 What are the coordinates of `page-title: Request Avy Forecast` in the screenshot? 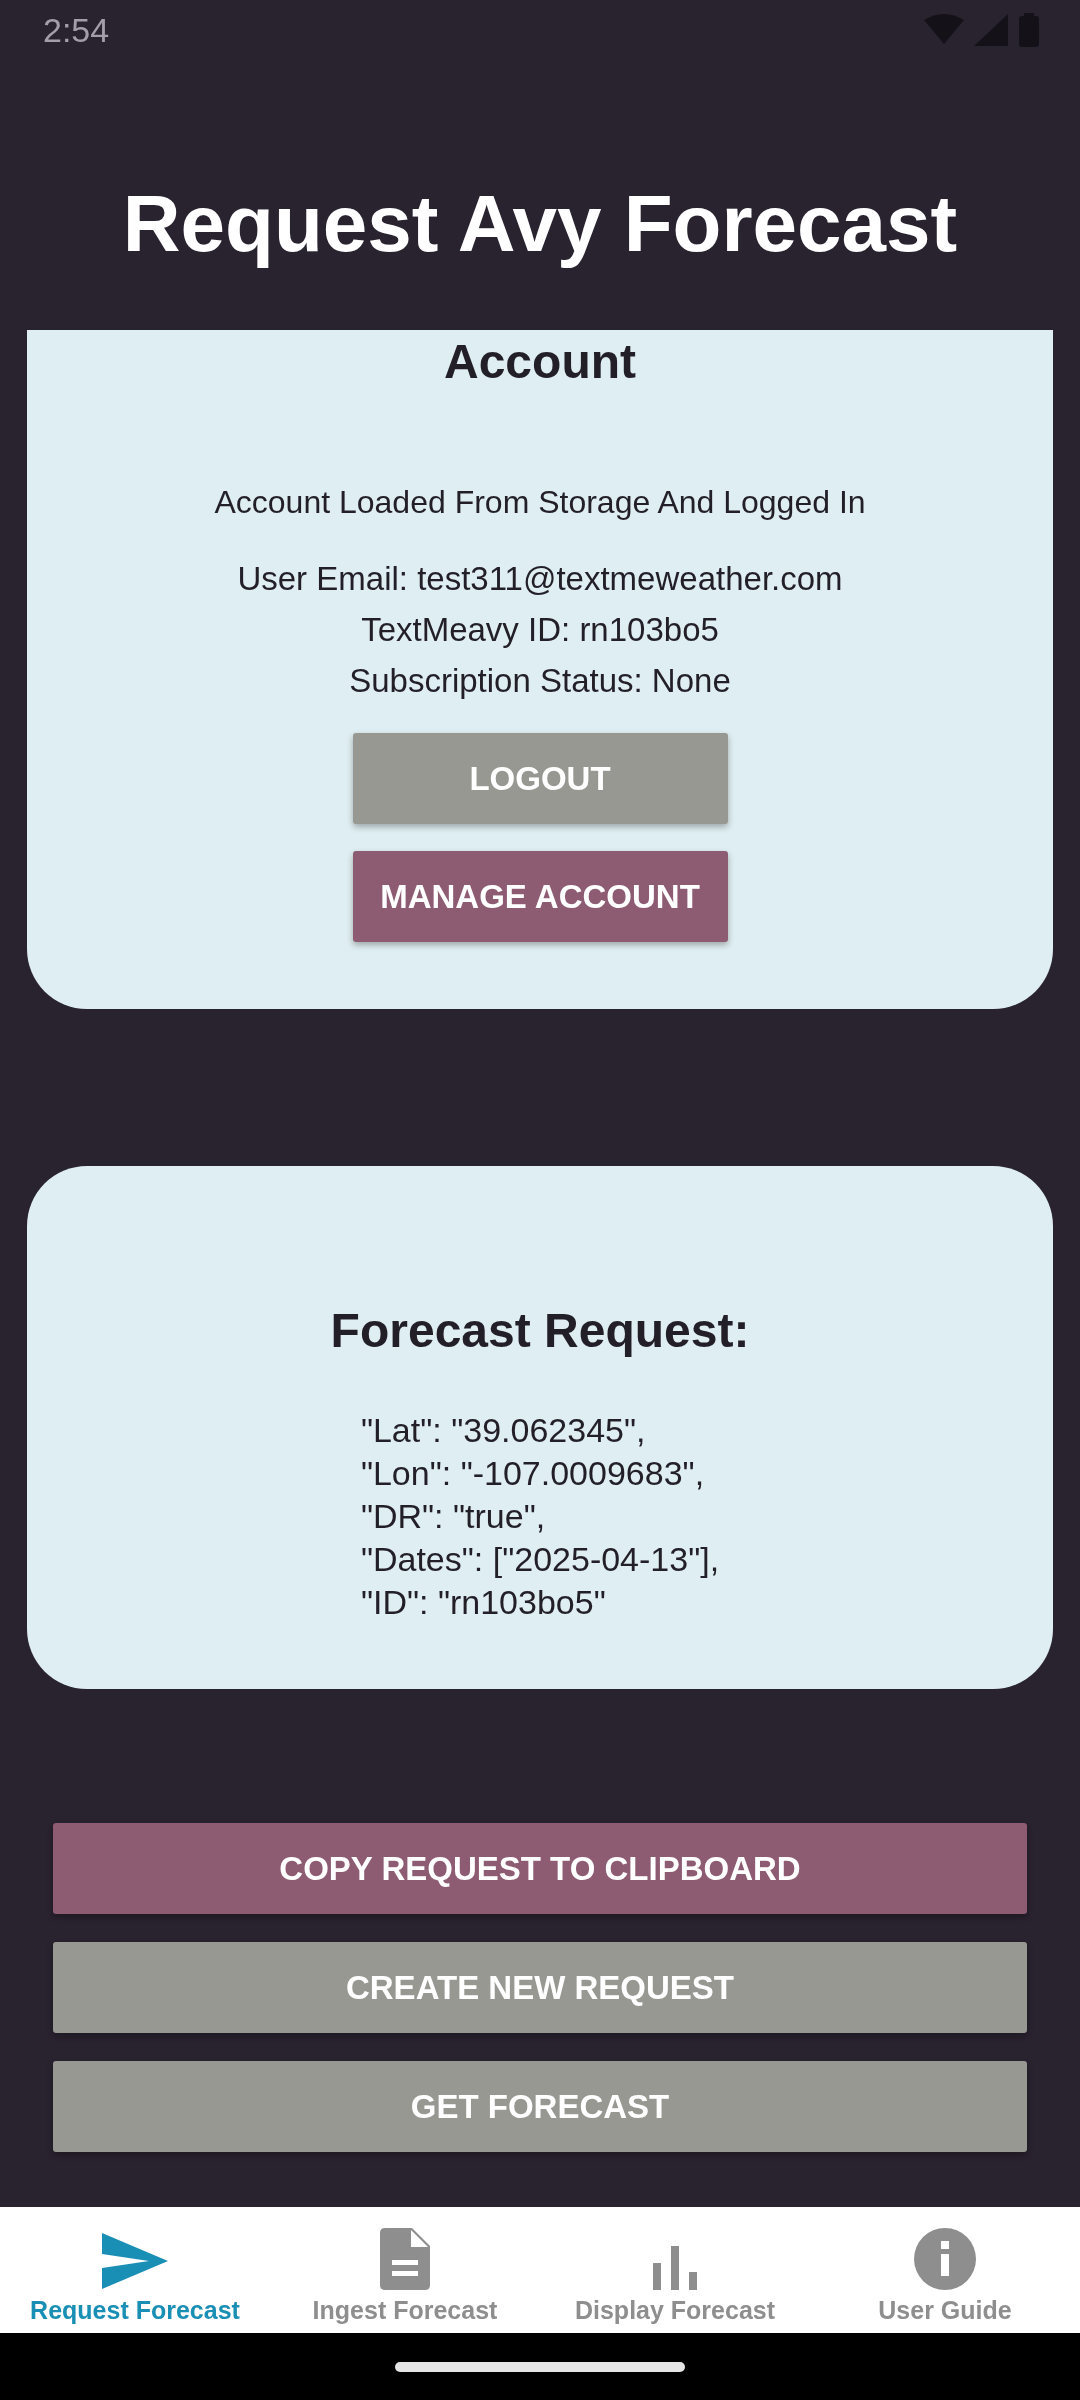 It's located at (540, 224).